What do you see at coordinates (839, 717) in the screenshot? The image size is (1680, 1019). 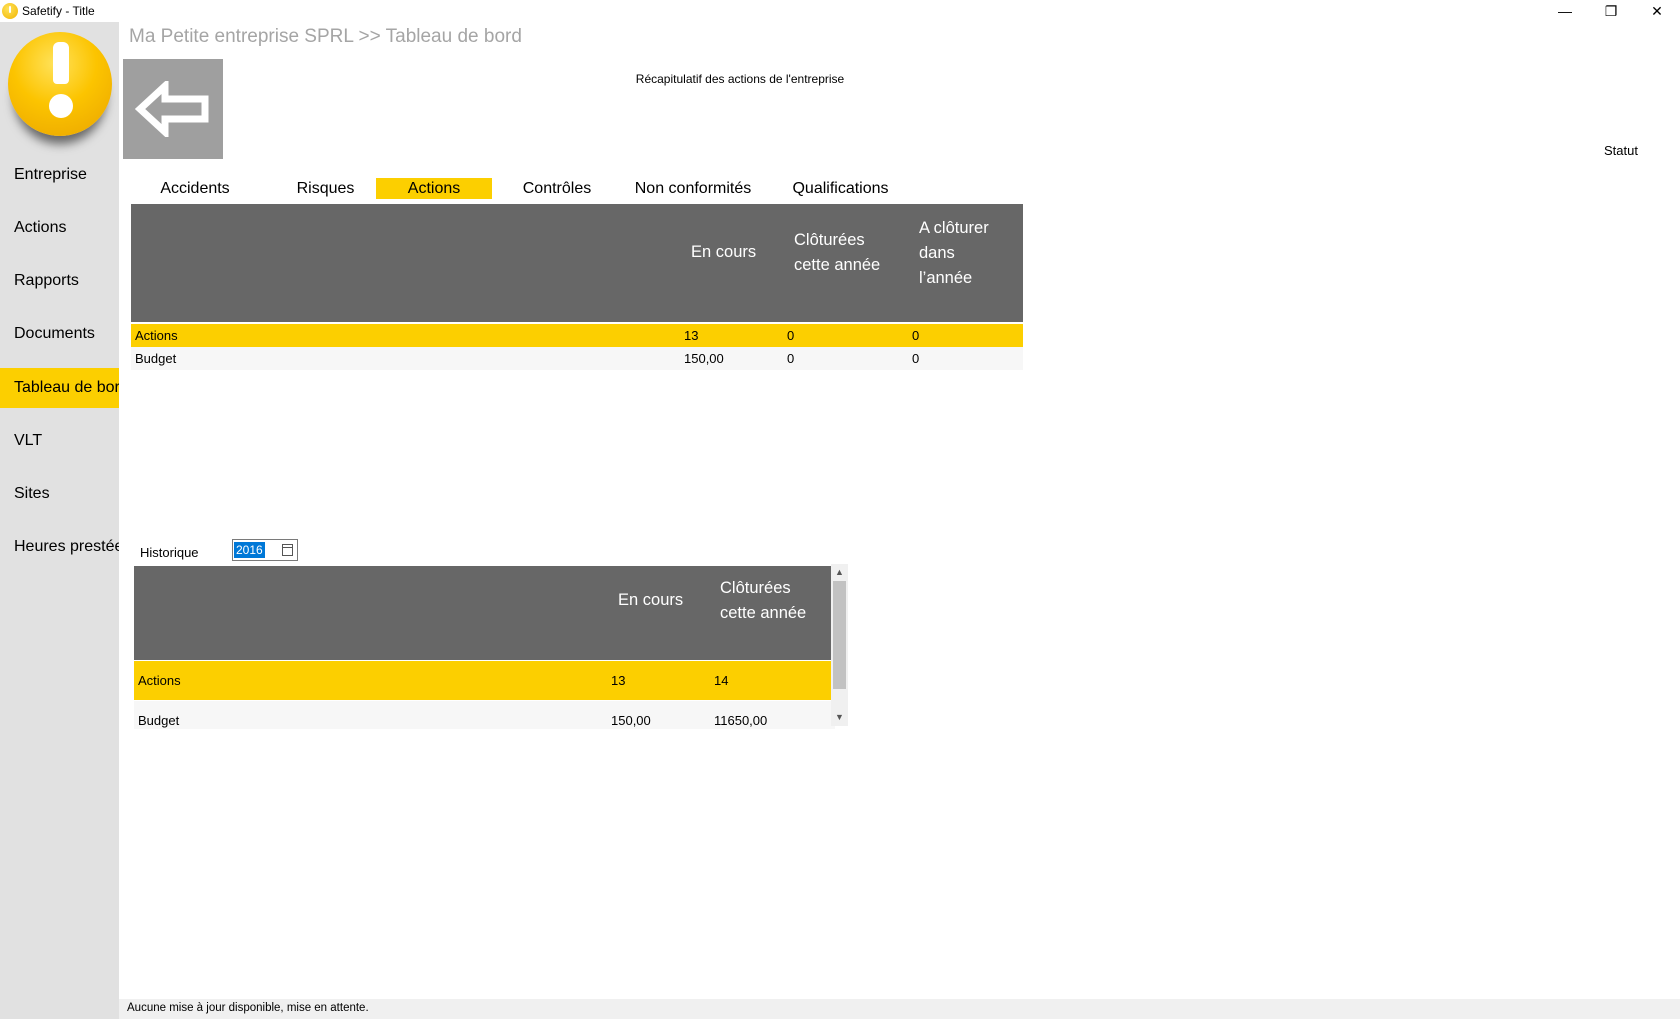 I see `scroll-down-icon: ▼` at bounding box center [839, 717].